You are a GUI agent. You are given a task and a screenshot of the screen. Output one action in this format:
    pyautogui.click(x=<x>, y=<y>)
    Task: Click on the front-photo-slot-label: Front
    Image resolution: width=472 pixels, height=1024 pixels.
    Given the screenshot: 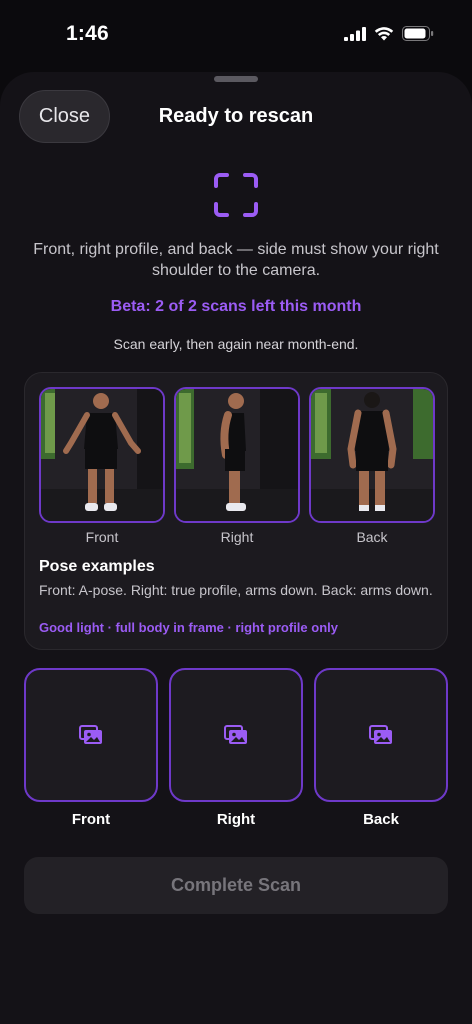 What is the action you would take?
    pyautogui.click(x=91, y=819)
    